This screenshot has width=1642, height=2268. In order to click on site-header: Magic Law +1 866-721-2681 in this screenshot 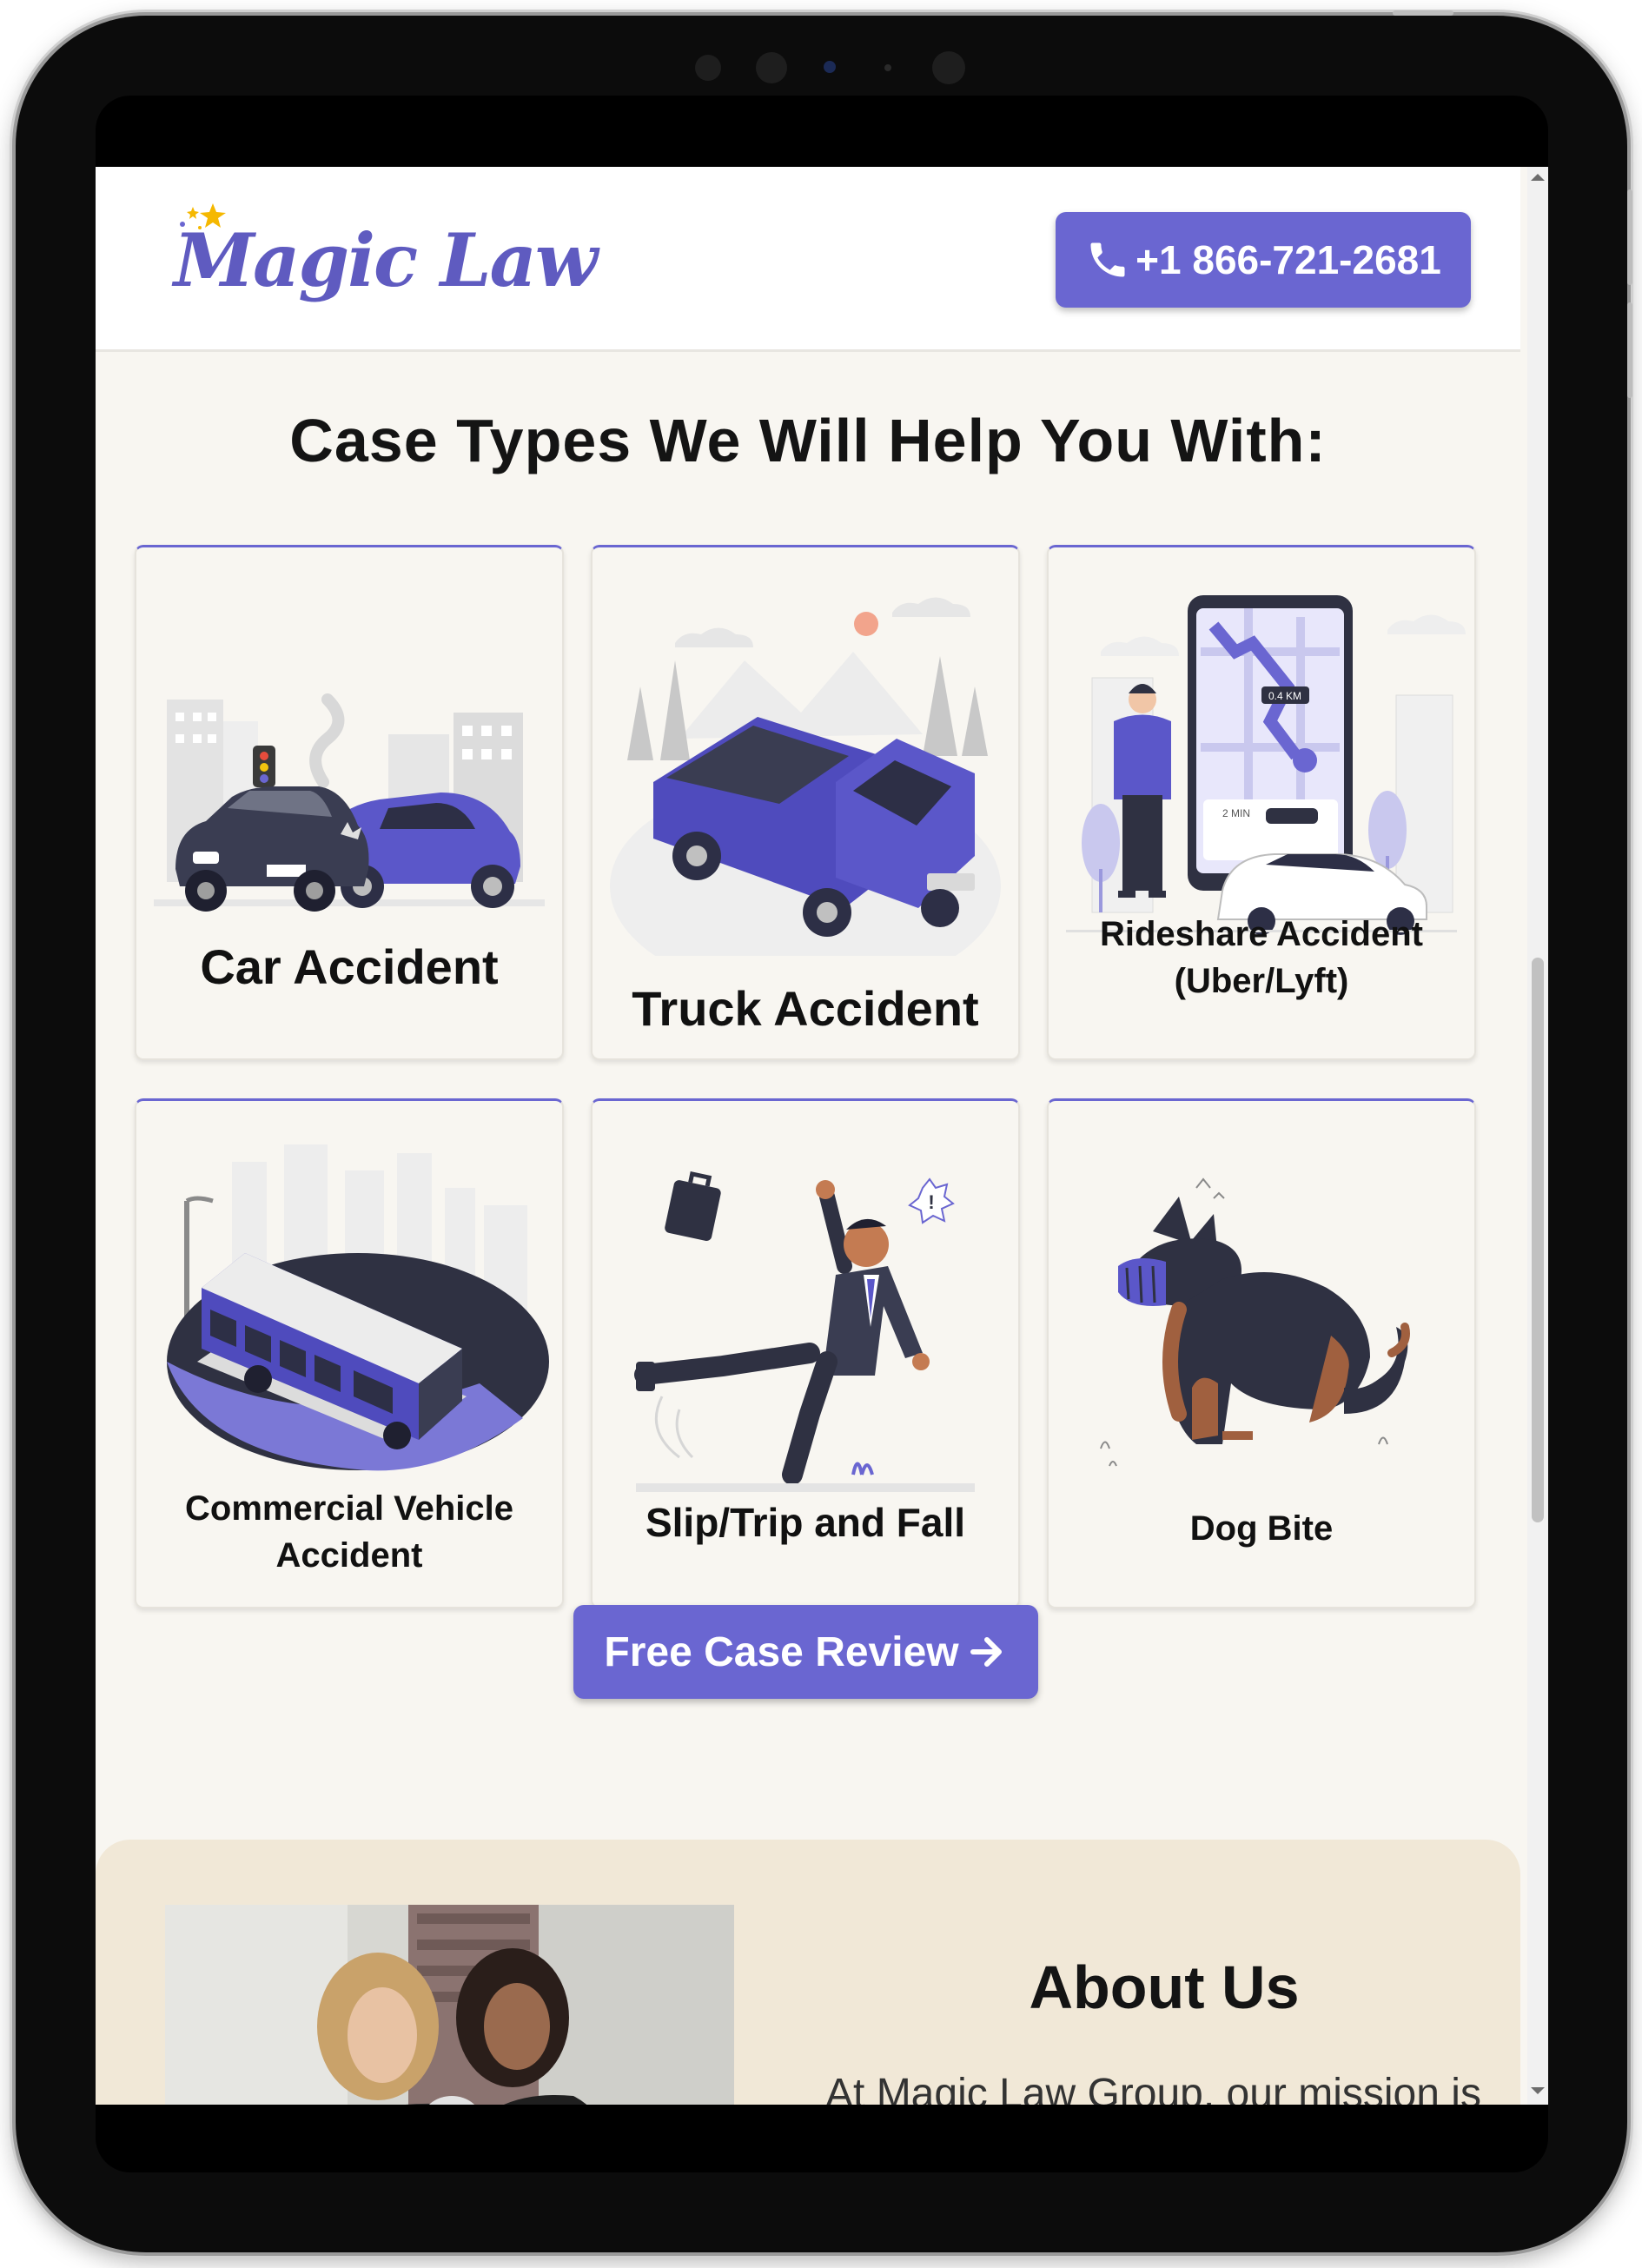, I will do `click(808, 259)`.